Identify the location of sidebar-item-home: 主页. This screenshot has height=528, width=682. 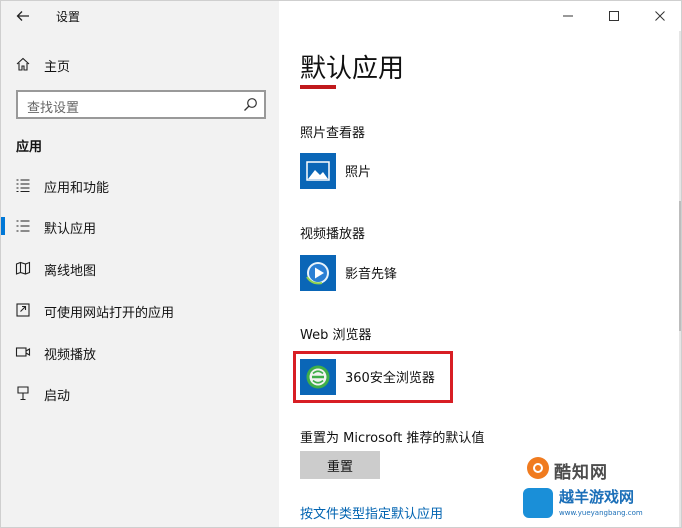
(140, 64).